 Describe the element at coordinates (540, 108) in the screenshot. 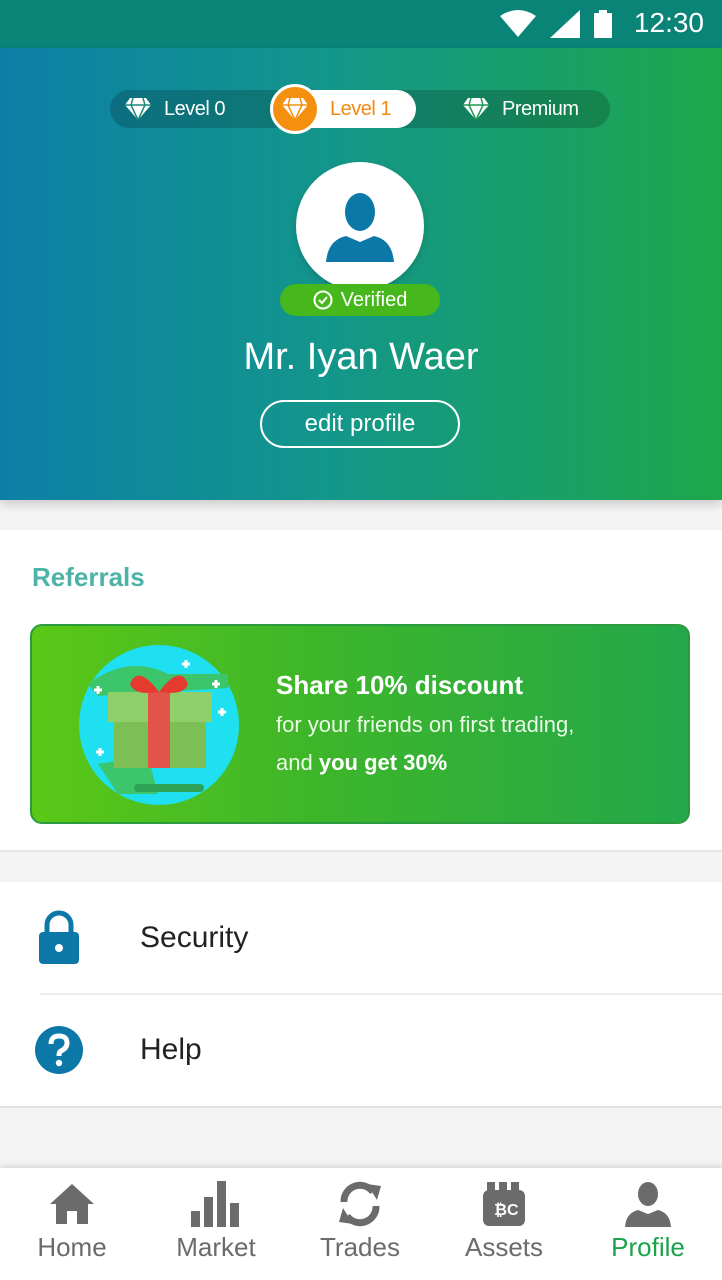

I see `premium-label: Premium` at that location.